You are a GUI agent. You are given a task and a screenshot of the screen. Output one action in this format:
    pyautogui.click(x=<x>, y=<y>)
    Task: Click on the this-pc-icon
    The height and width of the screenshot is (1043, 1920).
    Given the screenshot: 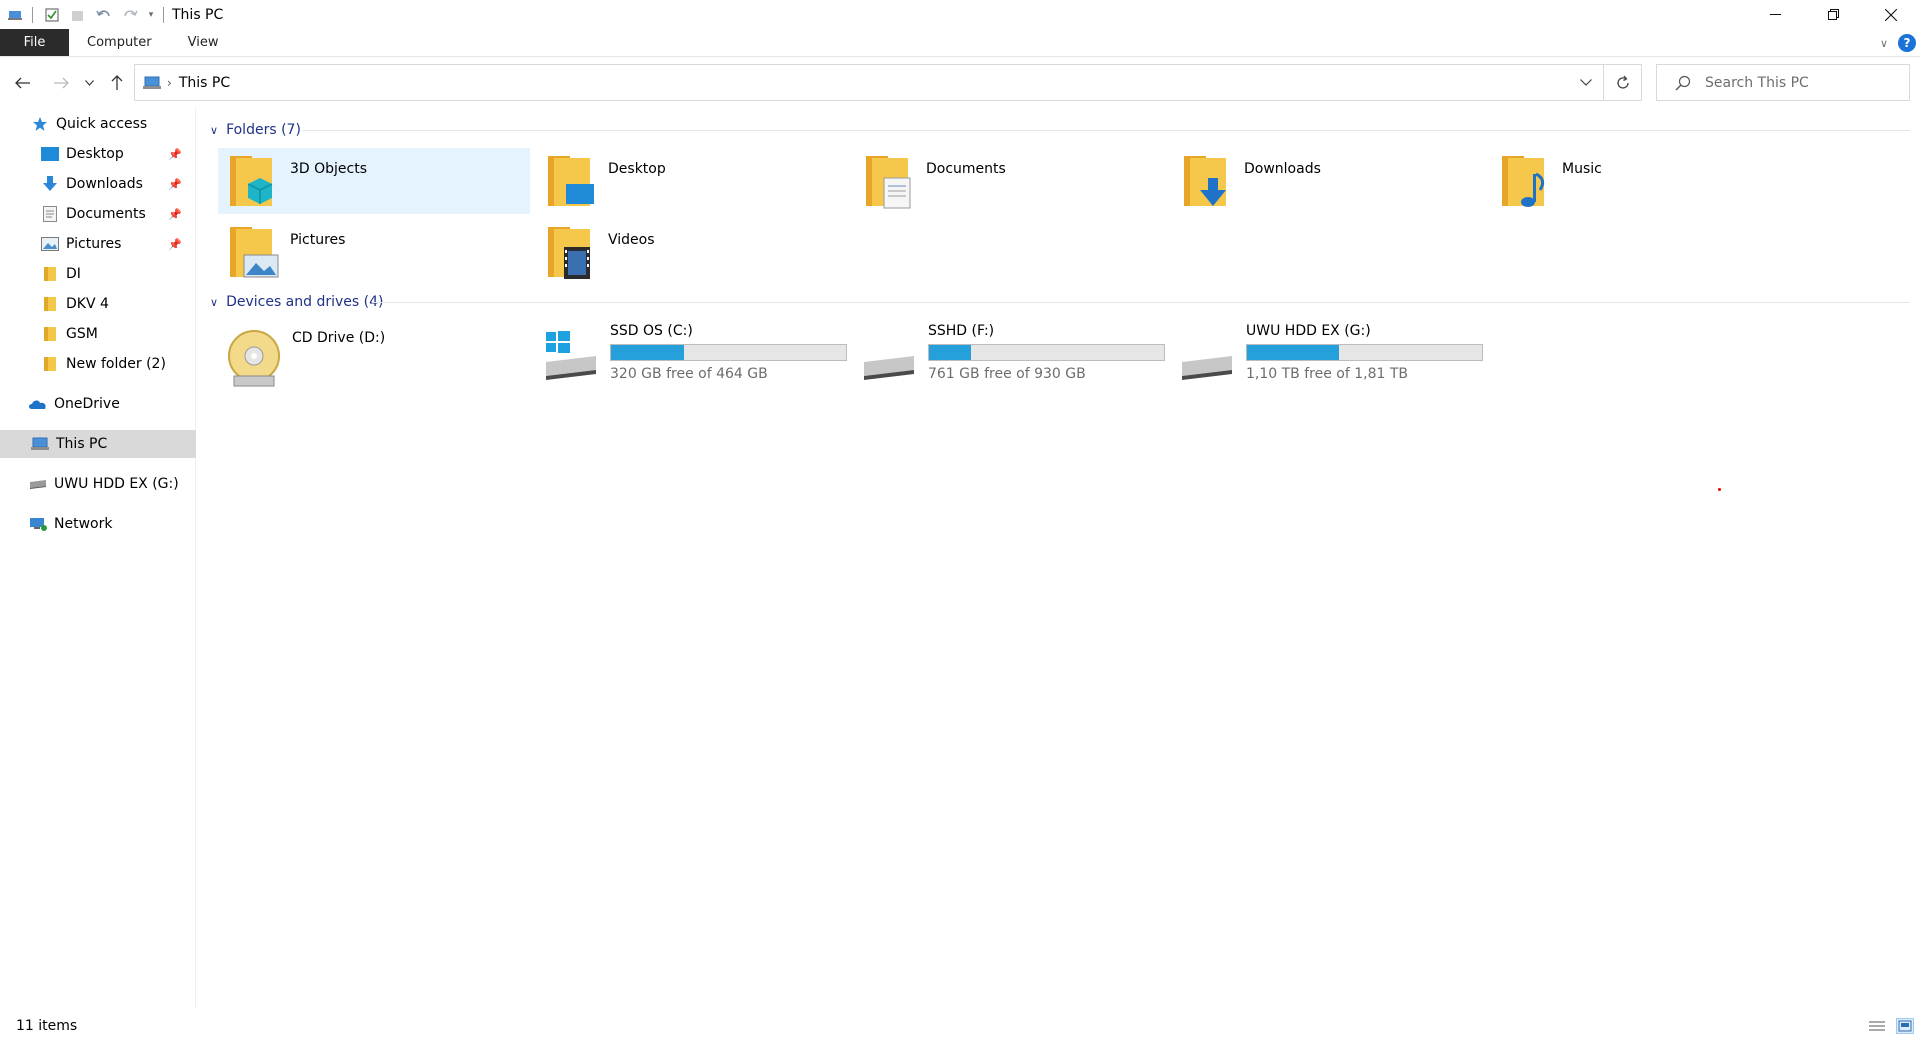 What is the action you would take?
    pyautogui.click(x=152, y=82)
    